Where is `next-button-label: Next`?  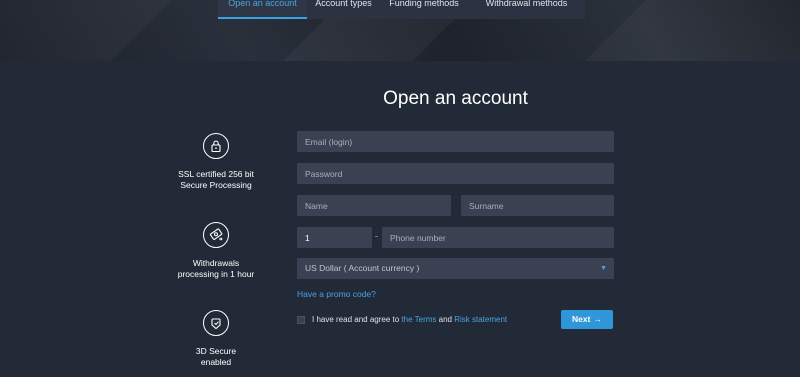 next-button-label: Next is located at coordinates (581, 319).